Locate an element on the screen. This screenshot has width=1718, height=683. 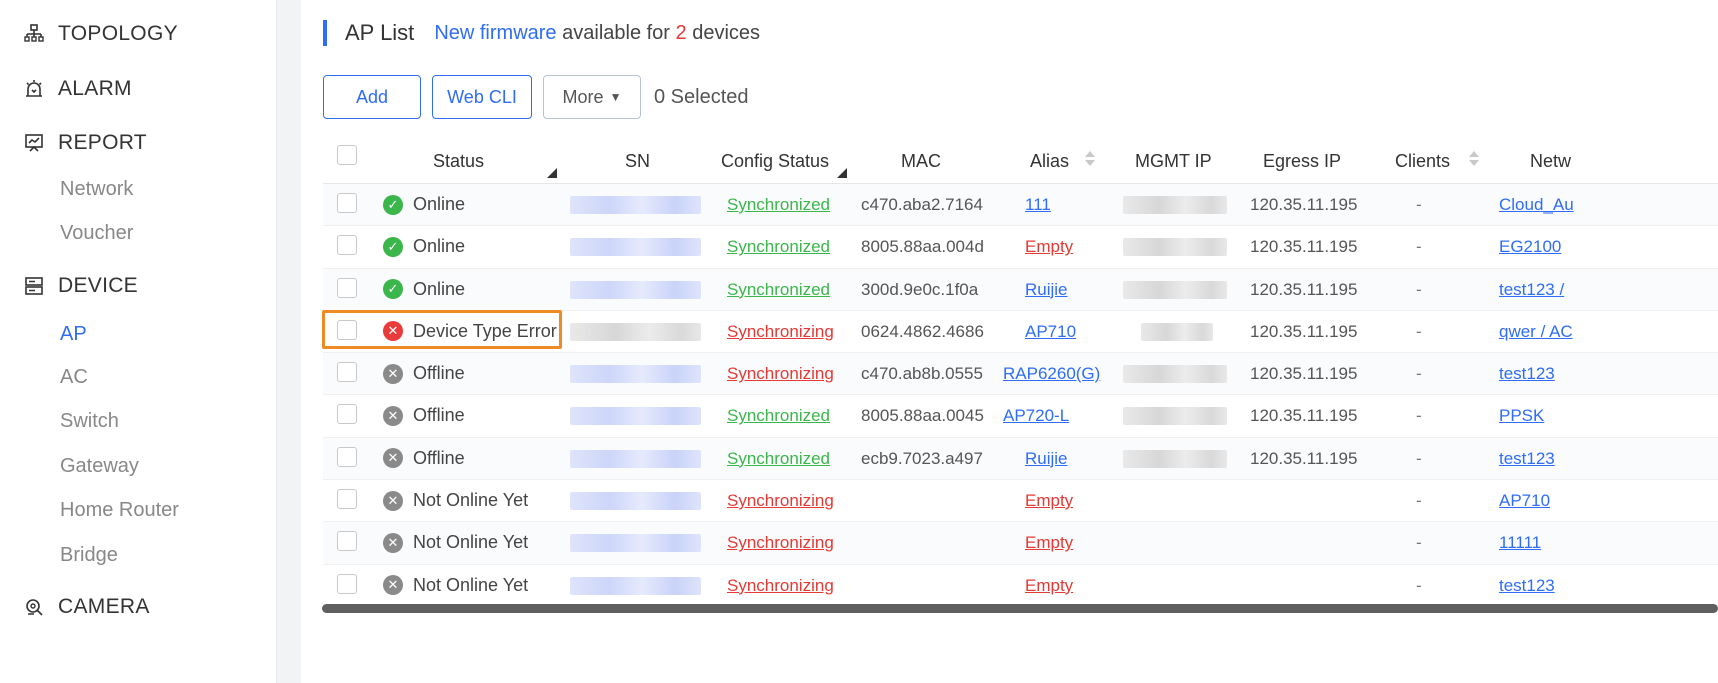
sidebar-item-alarm: ALARM is located at coordinates (78, 89).